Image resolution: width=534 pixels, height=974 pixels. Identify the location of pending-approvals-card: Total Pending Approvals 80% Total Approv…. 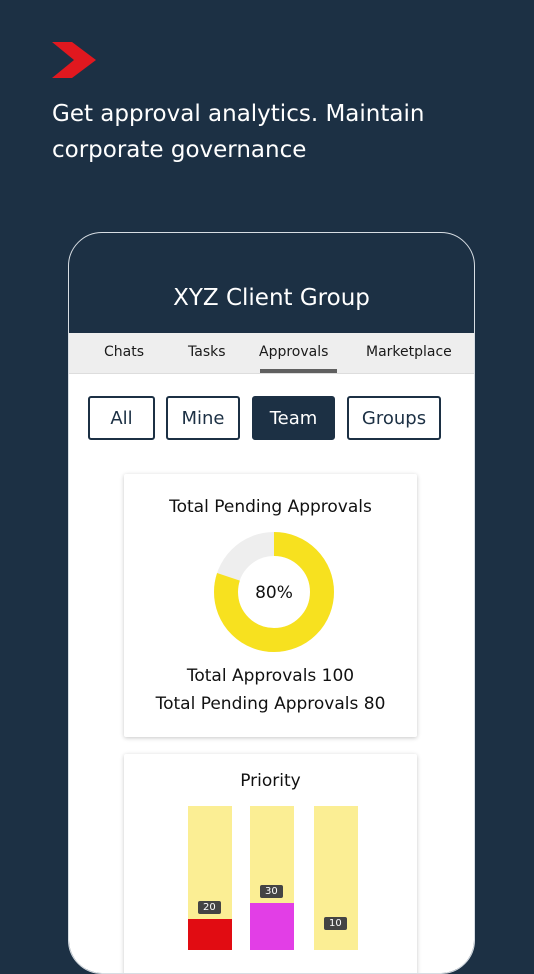
(270, 605).